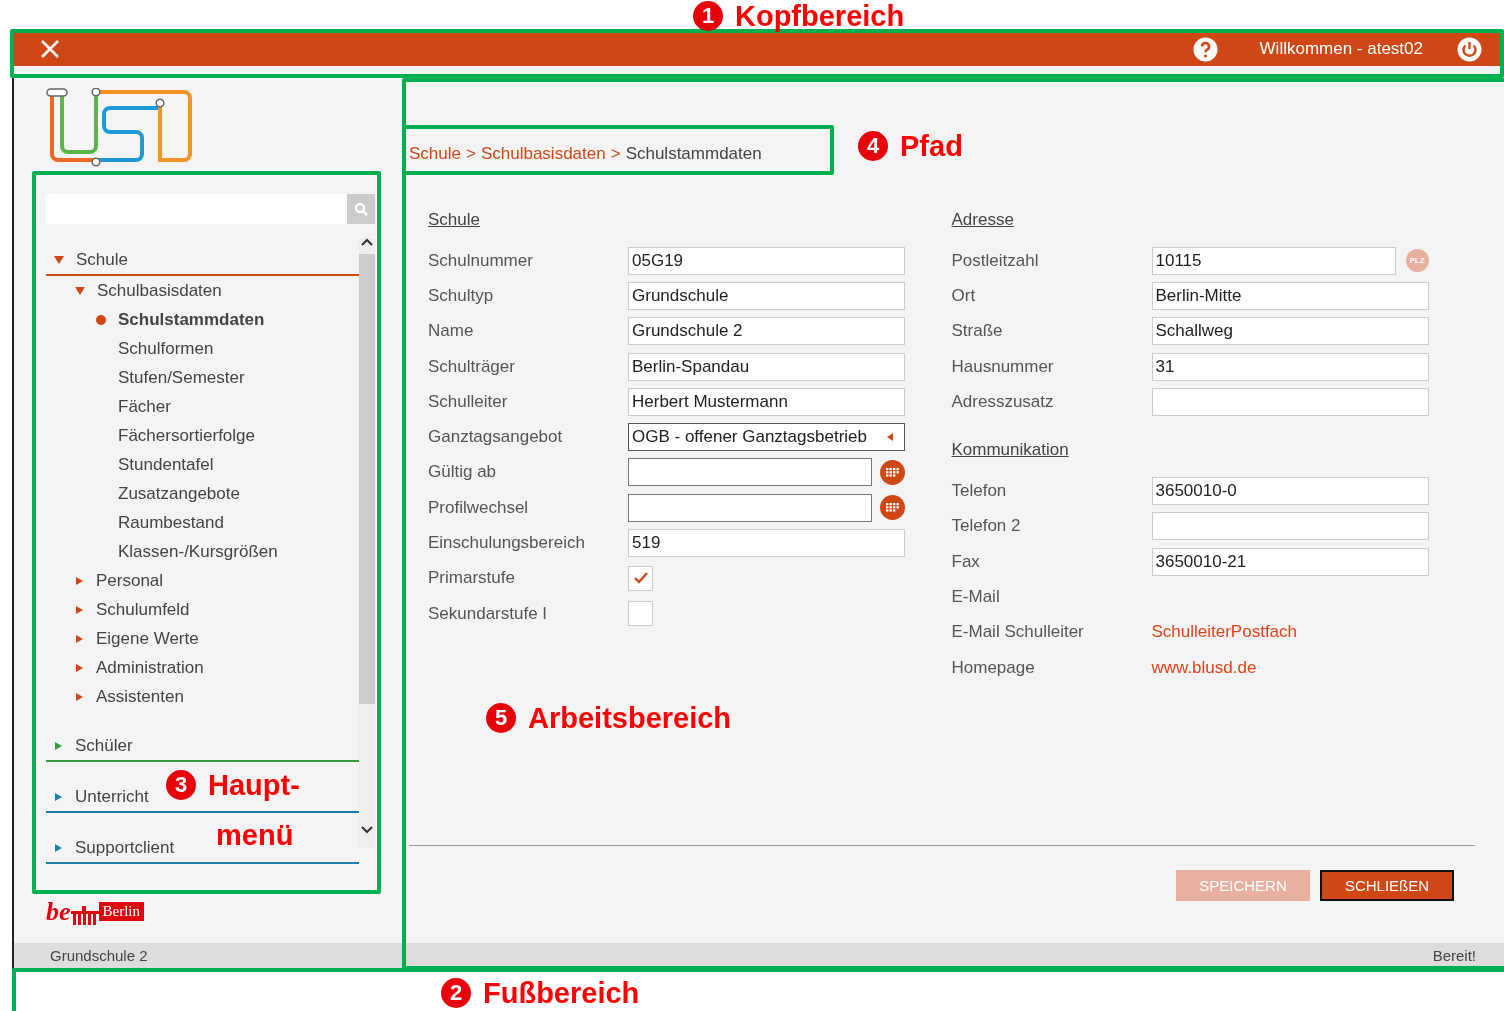 The height and width of the screenshot is (1011, 1504). Describe the element at coordinates (451, 331) in the screenshot. I see `field-label: Name` at that location.